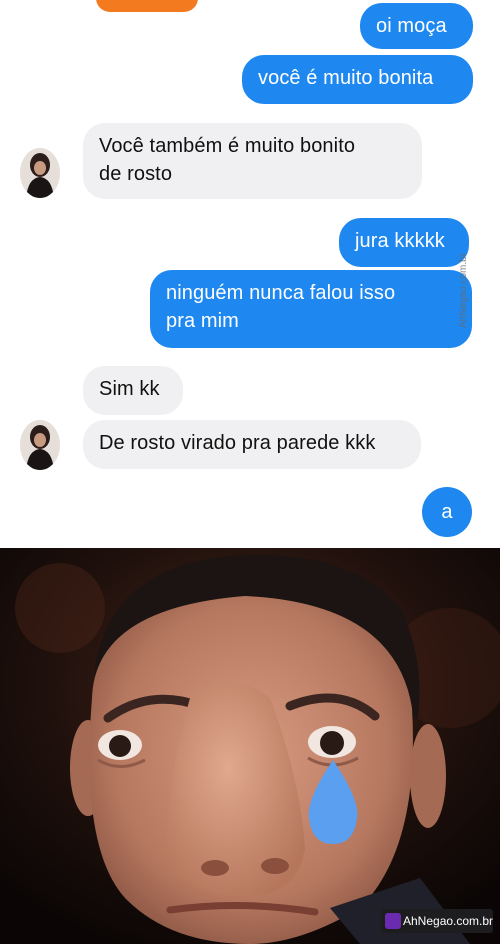  I want to click on message-sent-3: jura kkkkk, so click(404, 242).